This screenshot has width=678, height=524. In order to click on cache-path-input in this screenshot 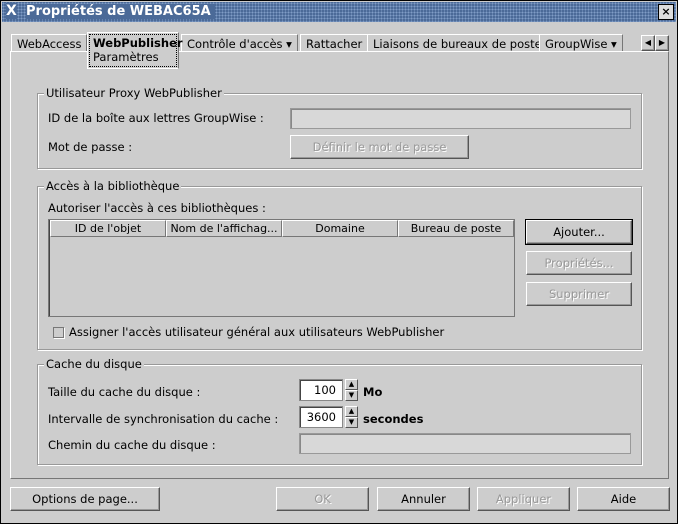, I will do `click(465, 443)`.